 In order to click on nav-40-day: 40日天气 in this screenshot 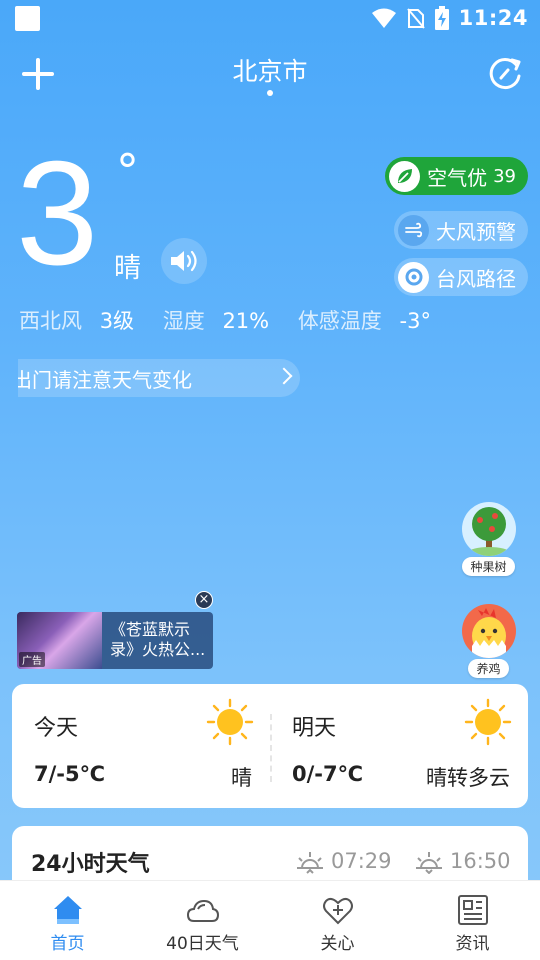, I will do `click(202, 920)`.